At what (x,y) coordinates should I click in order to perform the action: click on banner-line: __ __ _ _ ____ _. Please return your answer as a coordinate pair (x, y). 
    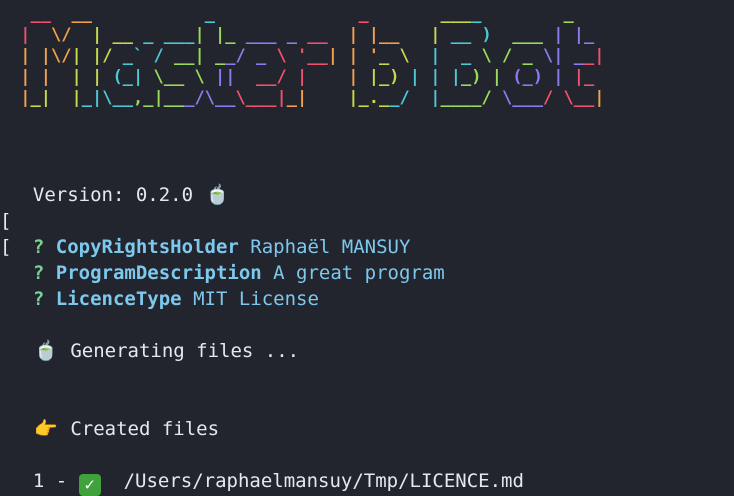
    Looking at the image, I should click on (302, 14).